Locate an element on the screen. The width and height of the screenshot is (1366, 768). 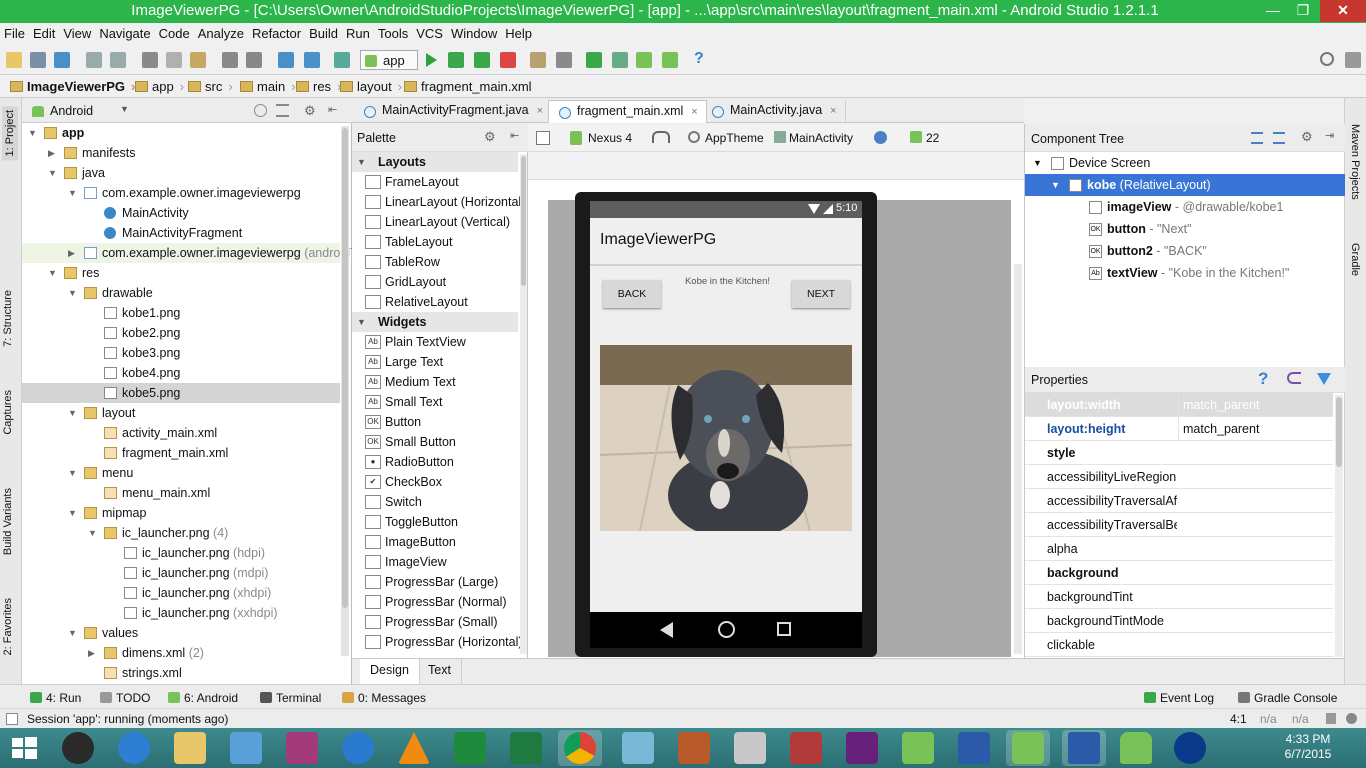
palette-scrollbar is located at coordinates (523, 404).